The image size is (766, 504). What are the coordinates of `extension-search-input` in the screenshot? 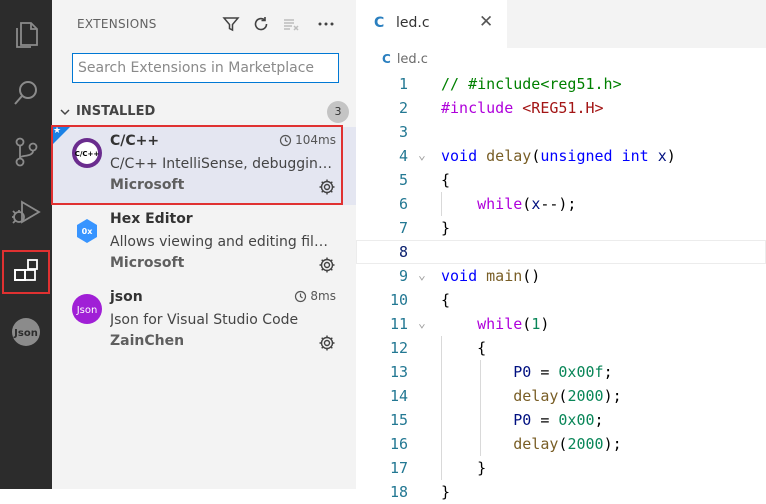 It's located at (205, 68).